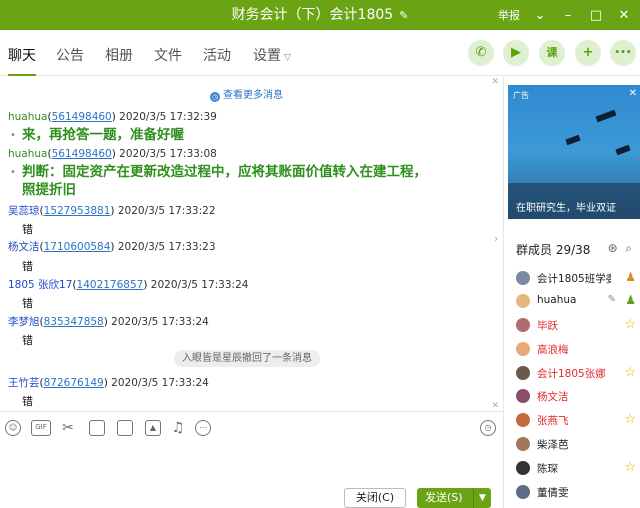  I want to click on send-button: 发送(S) ▼, so click(454, 498).